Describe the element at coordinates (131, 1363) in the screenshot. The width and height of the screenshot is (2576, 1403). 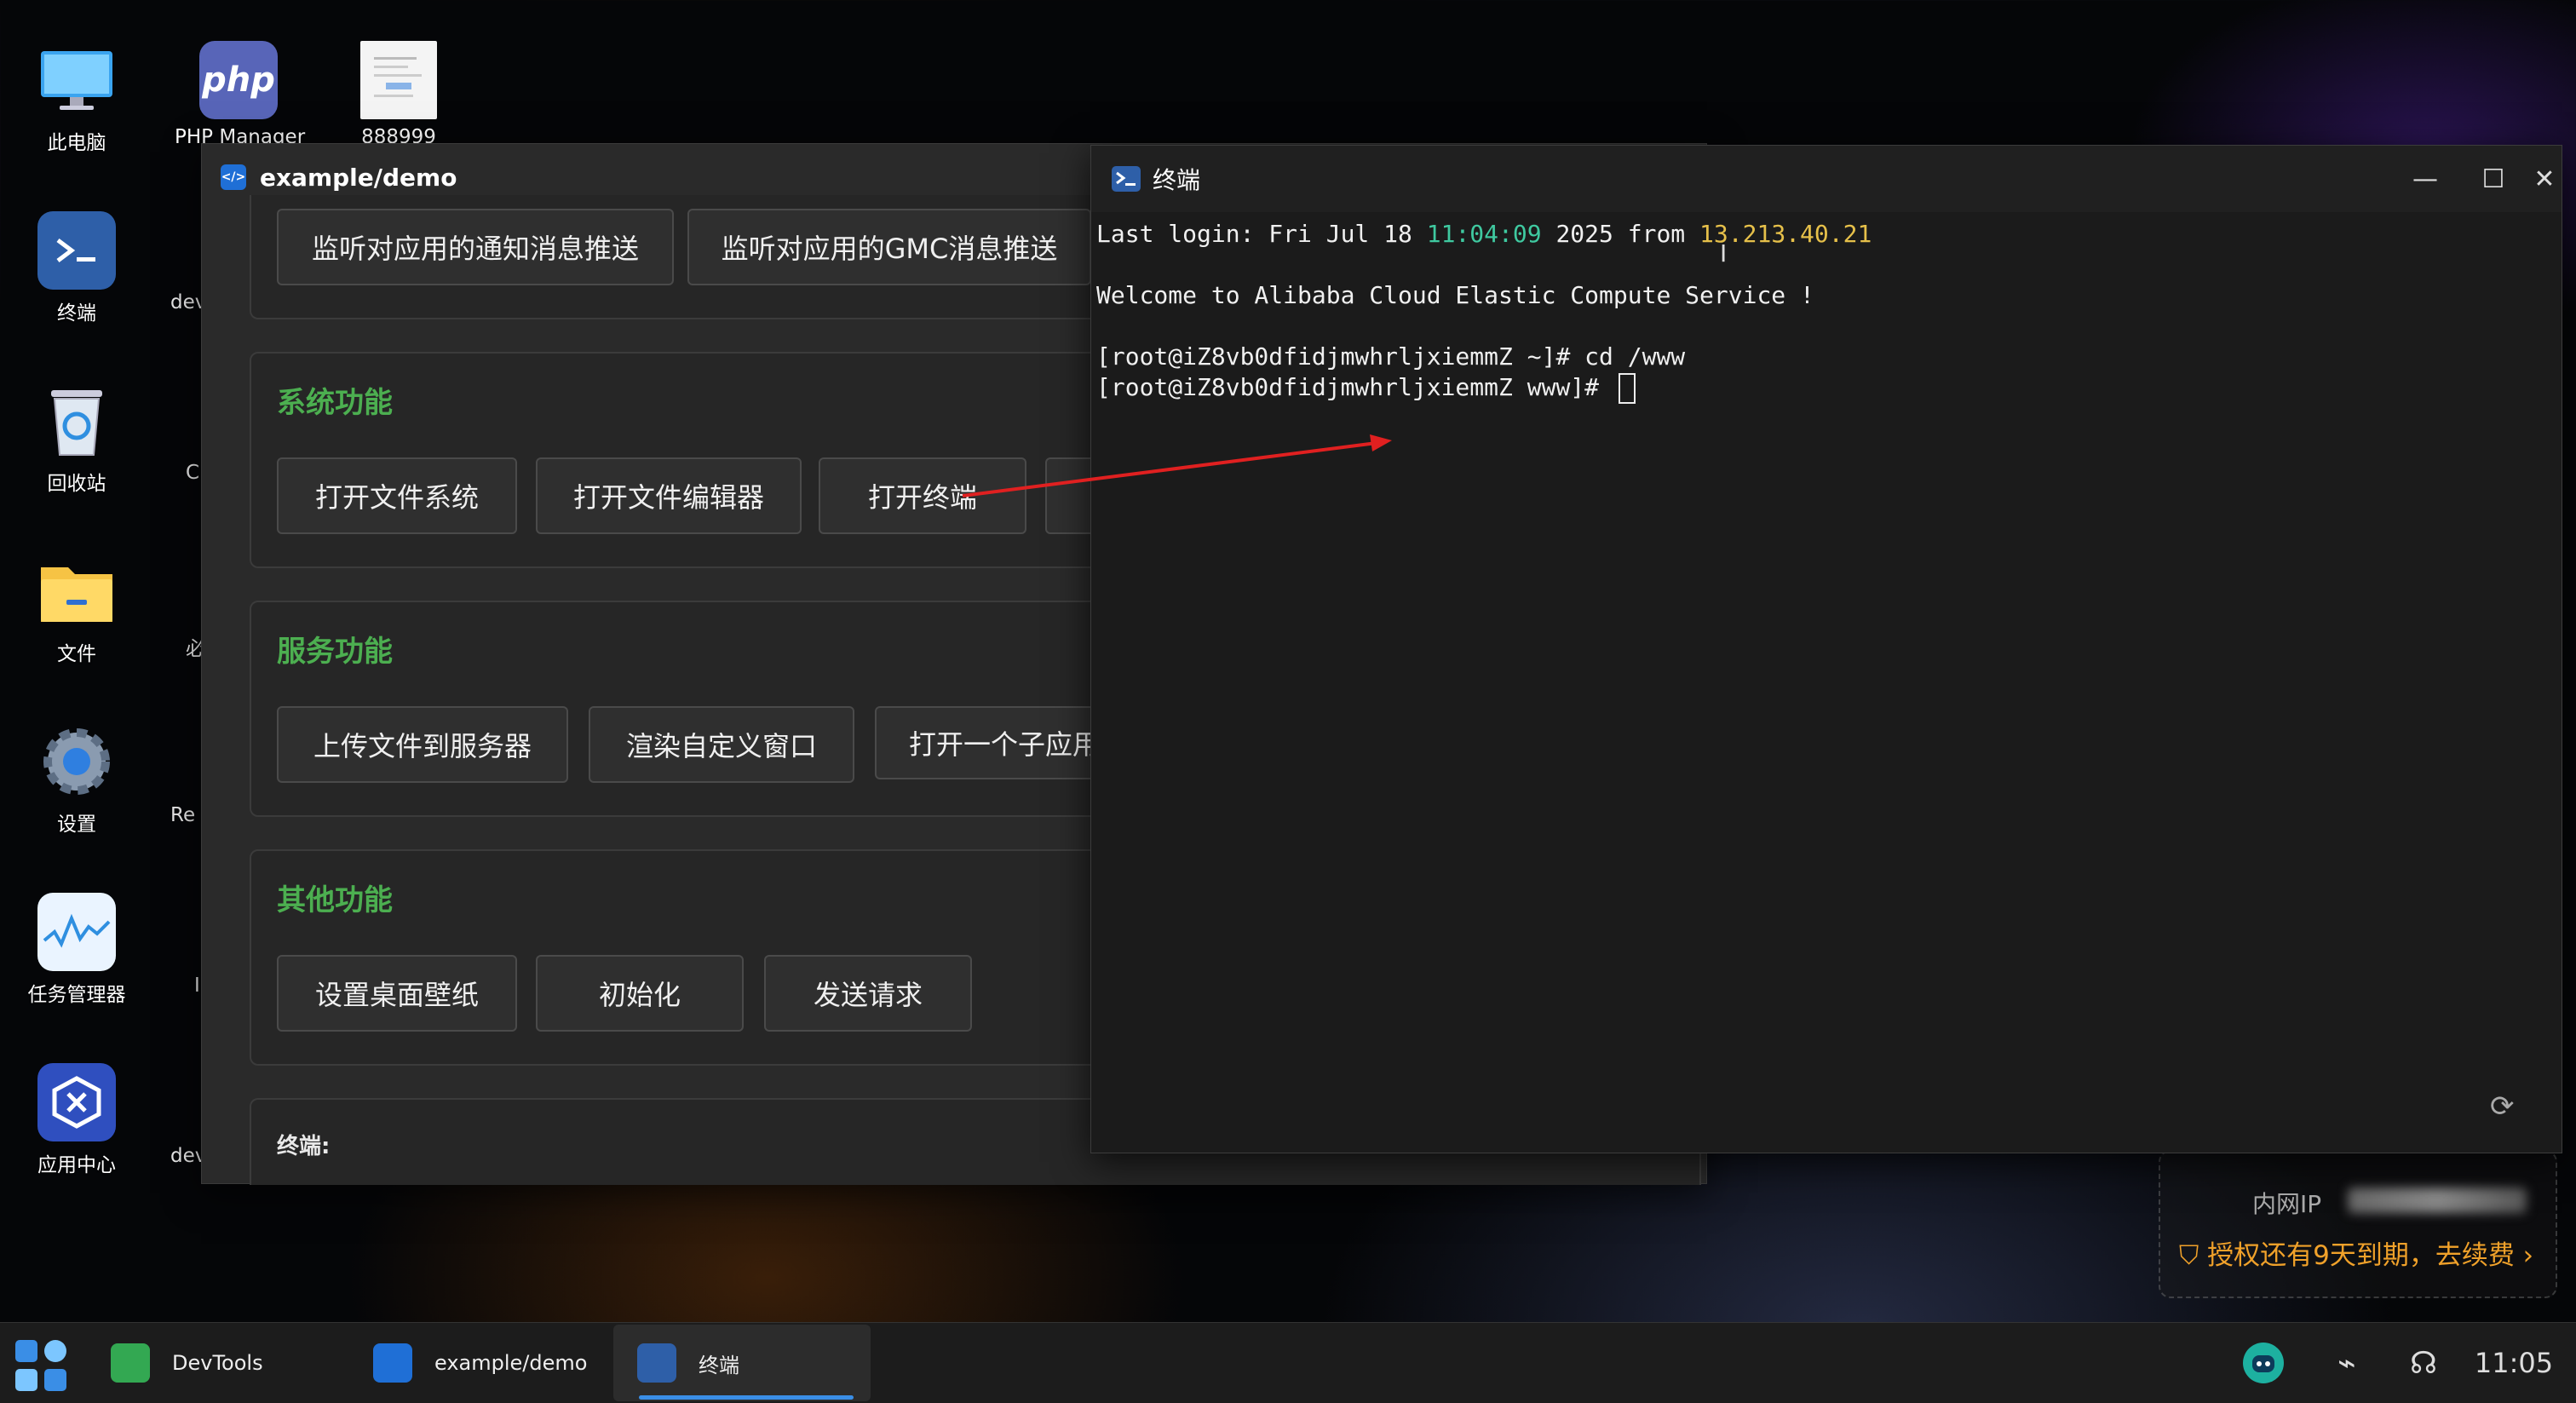
I see `bug-icon` at that location.